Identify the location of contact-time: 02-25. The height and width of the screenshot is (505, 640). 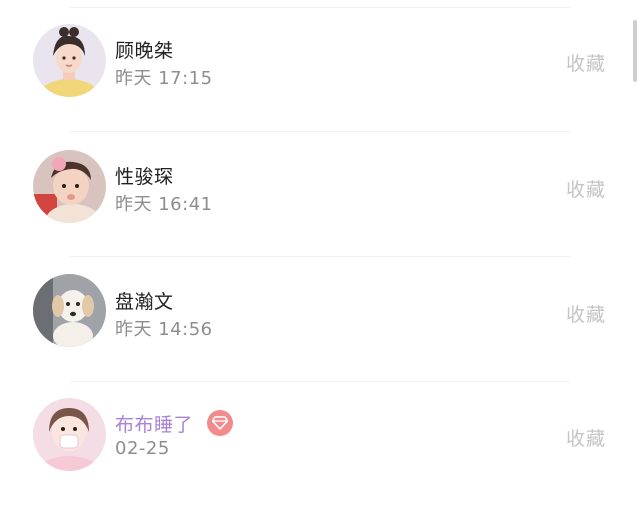
(142, 448).